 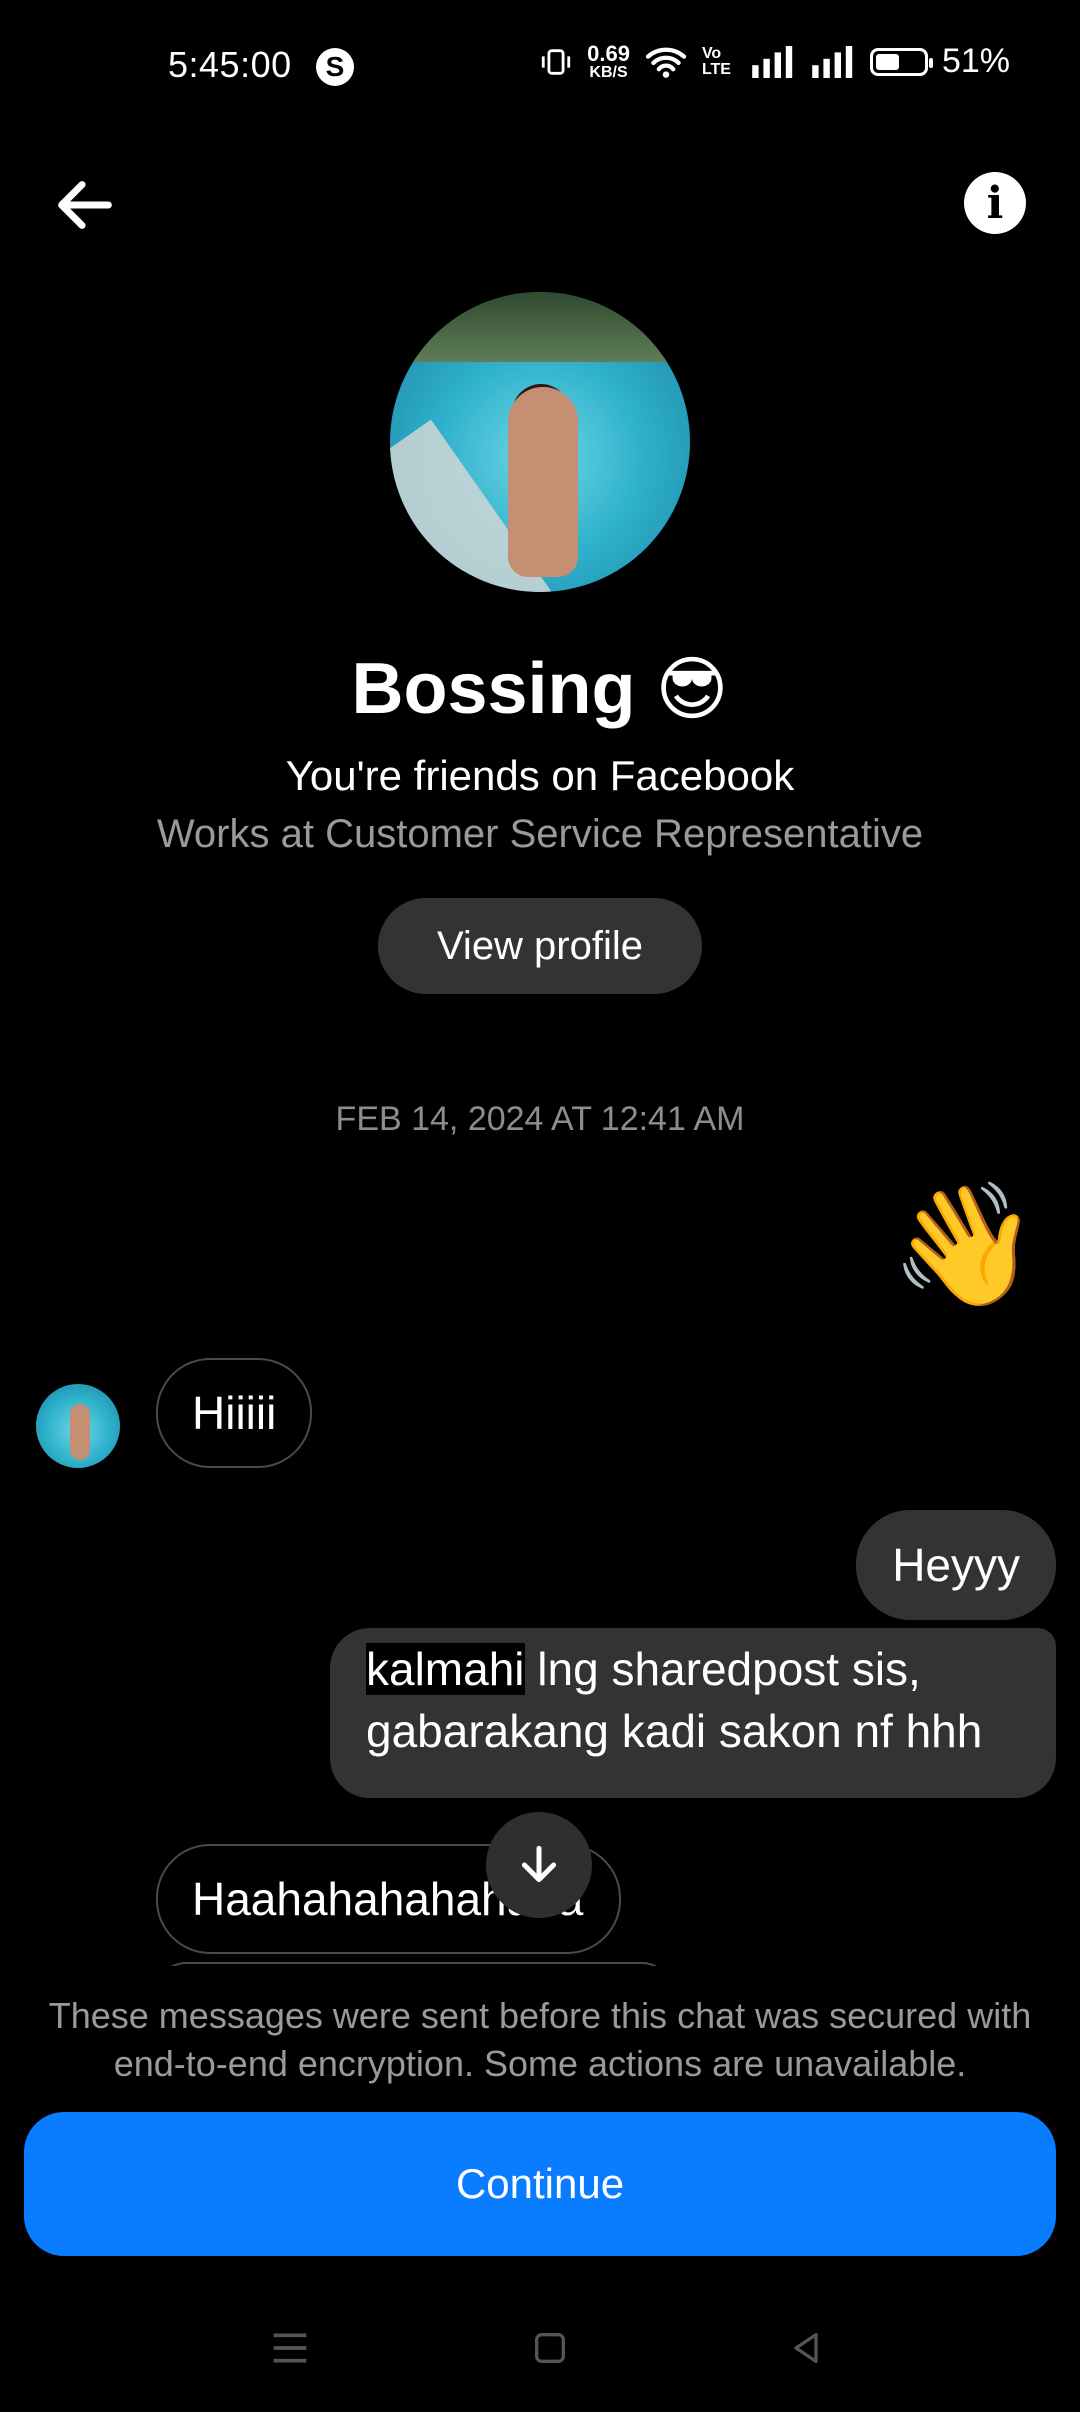 I want to click on profile-avatar, so click(x=540, y=442).